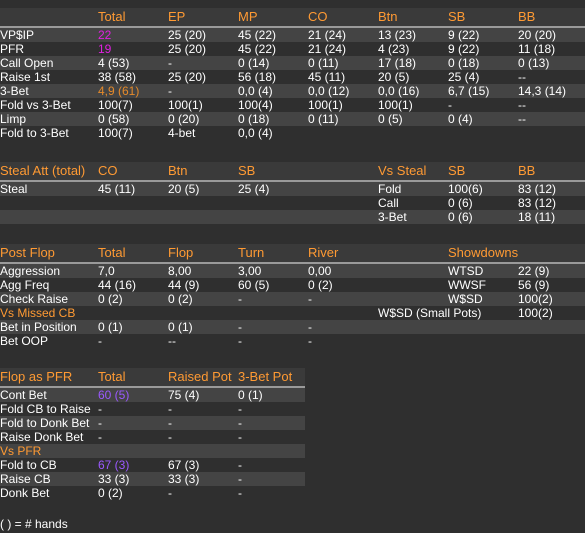  Describe the element at coordinates (152, 493) in the screenshot. I see `flop-pfr-row: Donk Bet 0 (2) - -` at that location.